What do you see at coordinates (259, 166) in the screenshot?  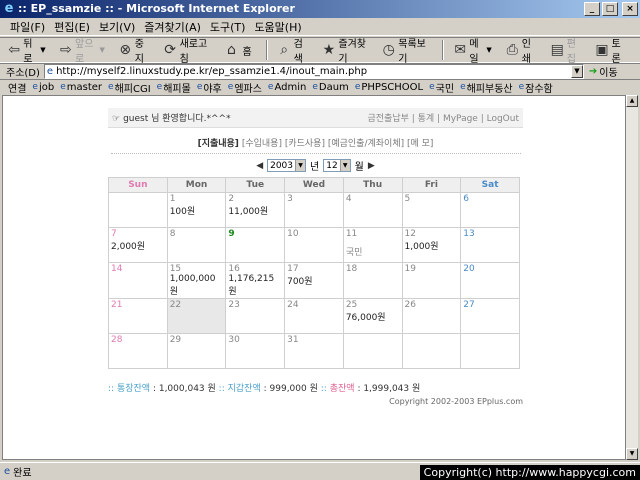 I see `prev-month-arrow-icon: ◀` at bounding box center [259, 166].